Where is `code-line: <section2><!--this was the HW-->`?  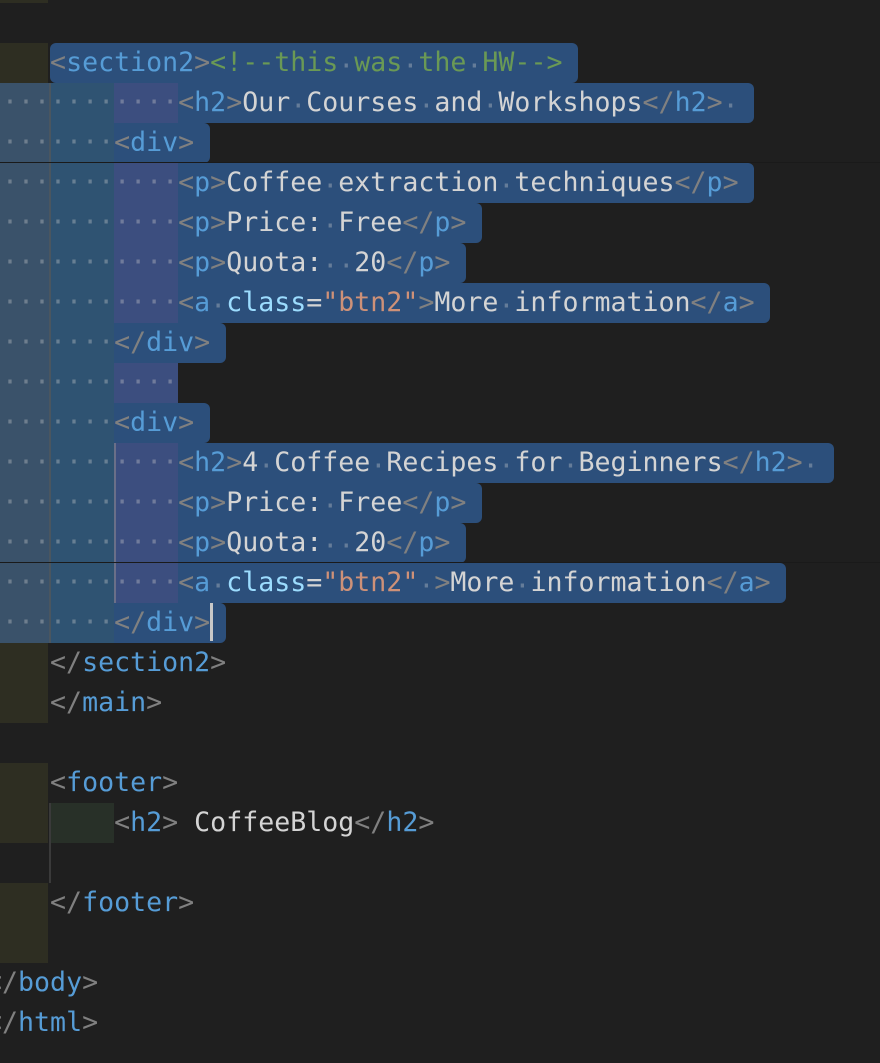 code-line: <section2><!--this was the HW--> is located at coordinates (440, 63).